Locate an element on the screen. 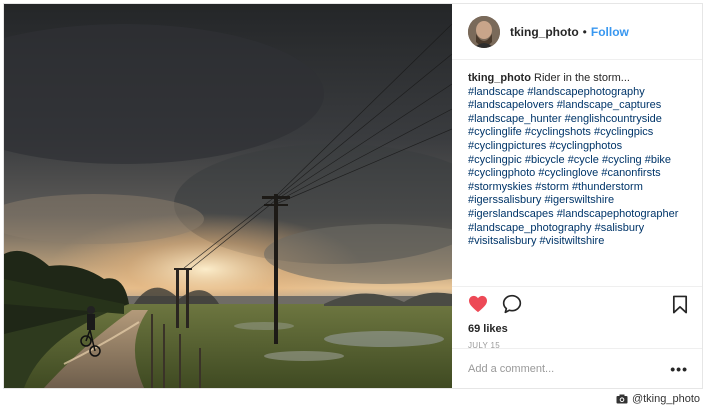 The width and height of the screenshot is (705, 410). hashtag: #cyclinglove is located at coordinates (568, 173).